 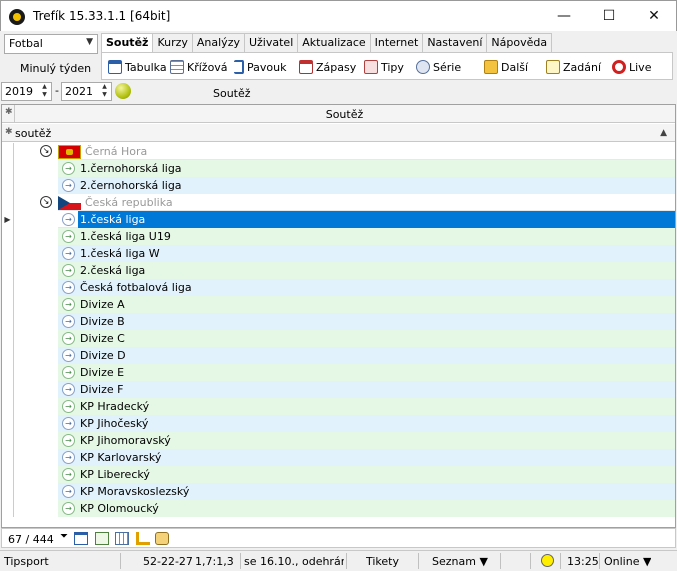 What do you see at coordinates (125, 440) in the screenshot?
I see `league-label: KP Jihomoravský` at bounding box center [125, 440].